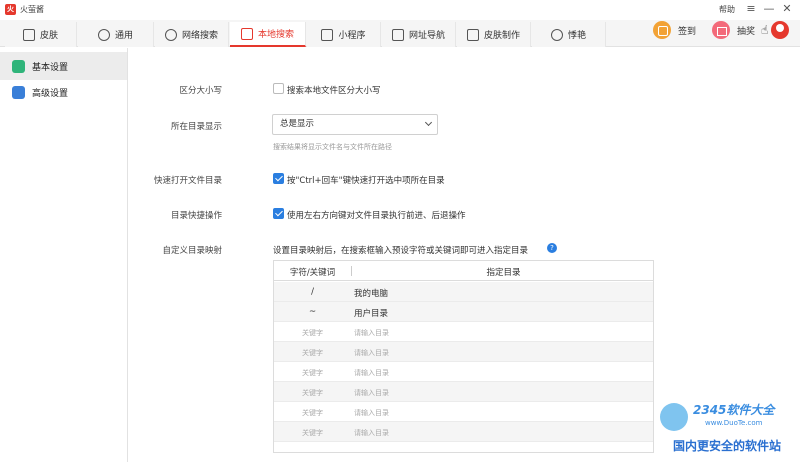  What do you see at coordinates (426, 36) in the screenshot?
I see `tab-label: 网址导航` at bounding box center [426, 36].